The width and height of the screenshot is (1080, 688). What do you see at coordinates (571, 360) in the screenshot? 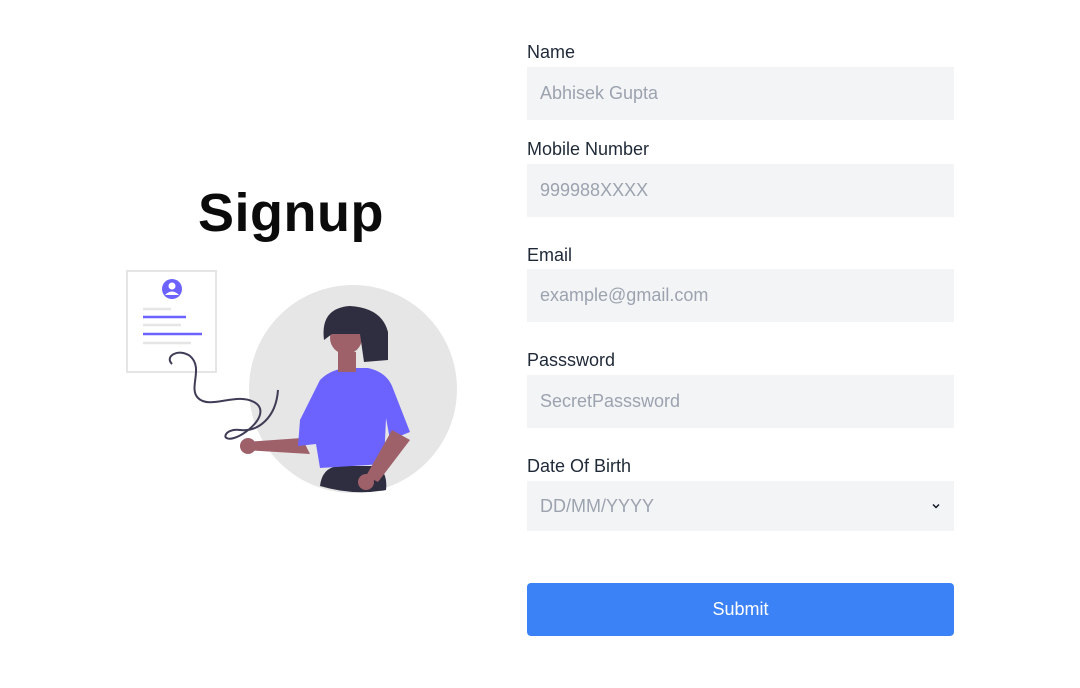
I see `password-label: Passsword` at bounding box center [571, 360].